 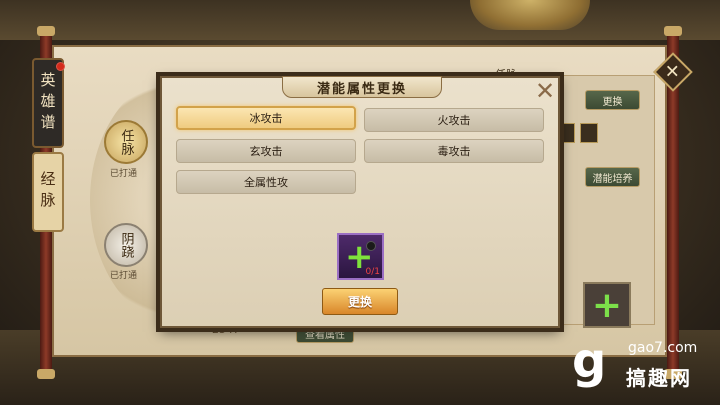 I want to click on notification-dot, so click(x=60, y=66).